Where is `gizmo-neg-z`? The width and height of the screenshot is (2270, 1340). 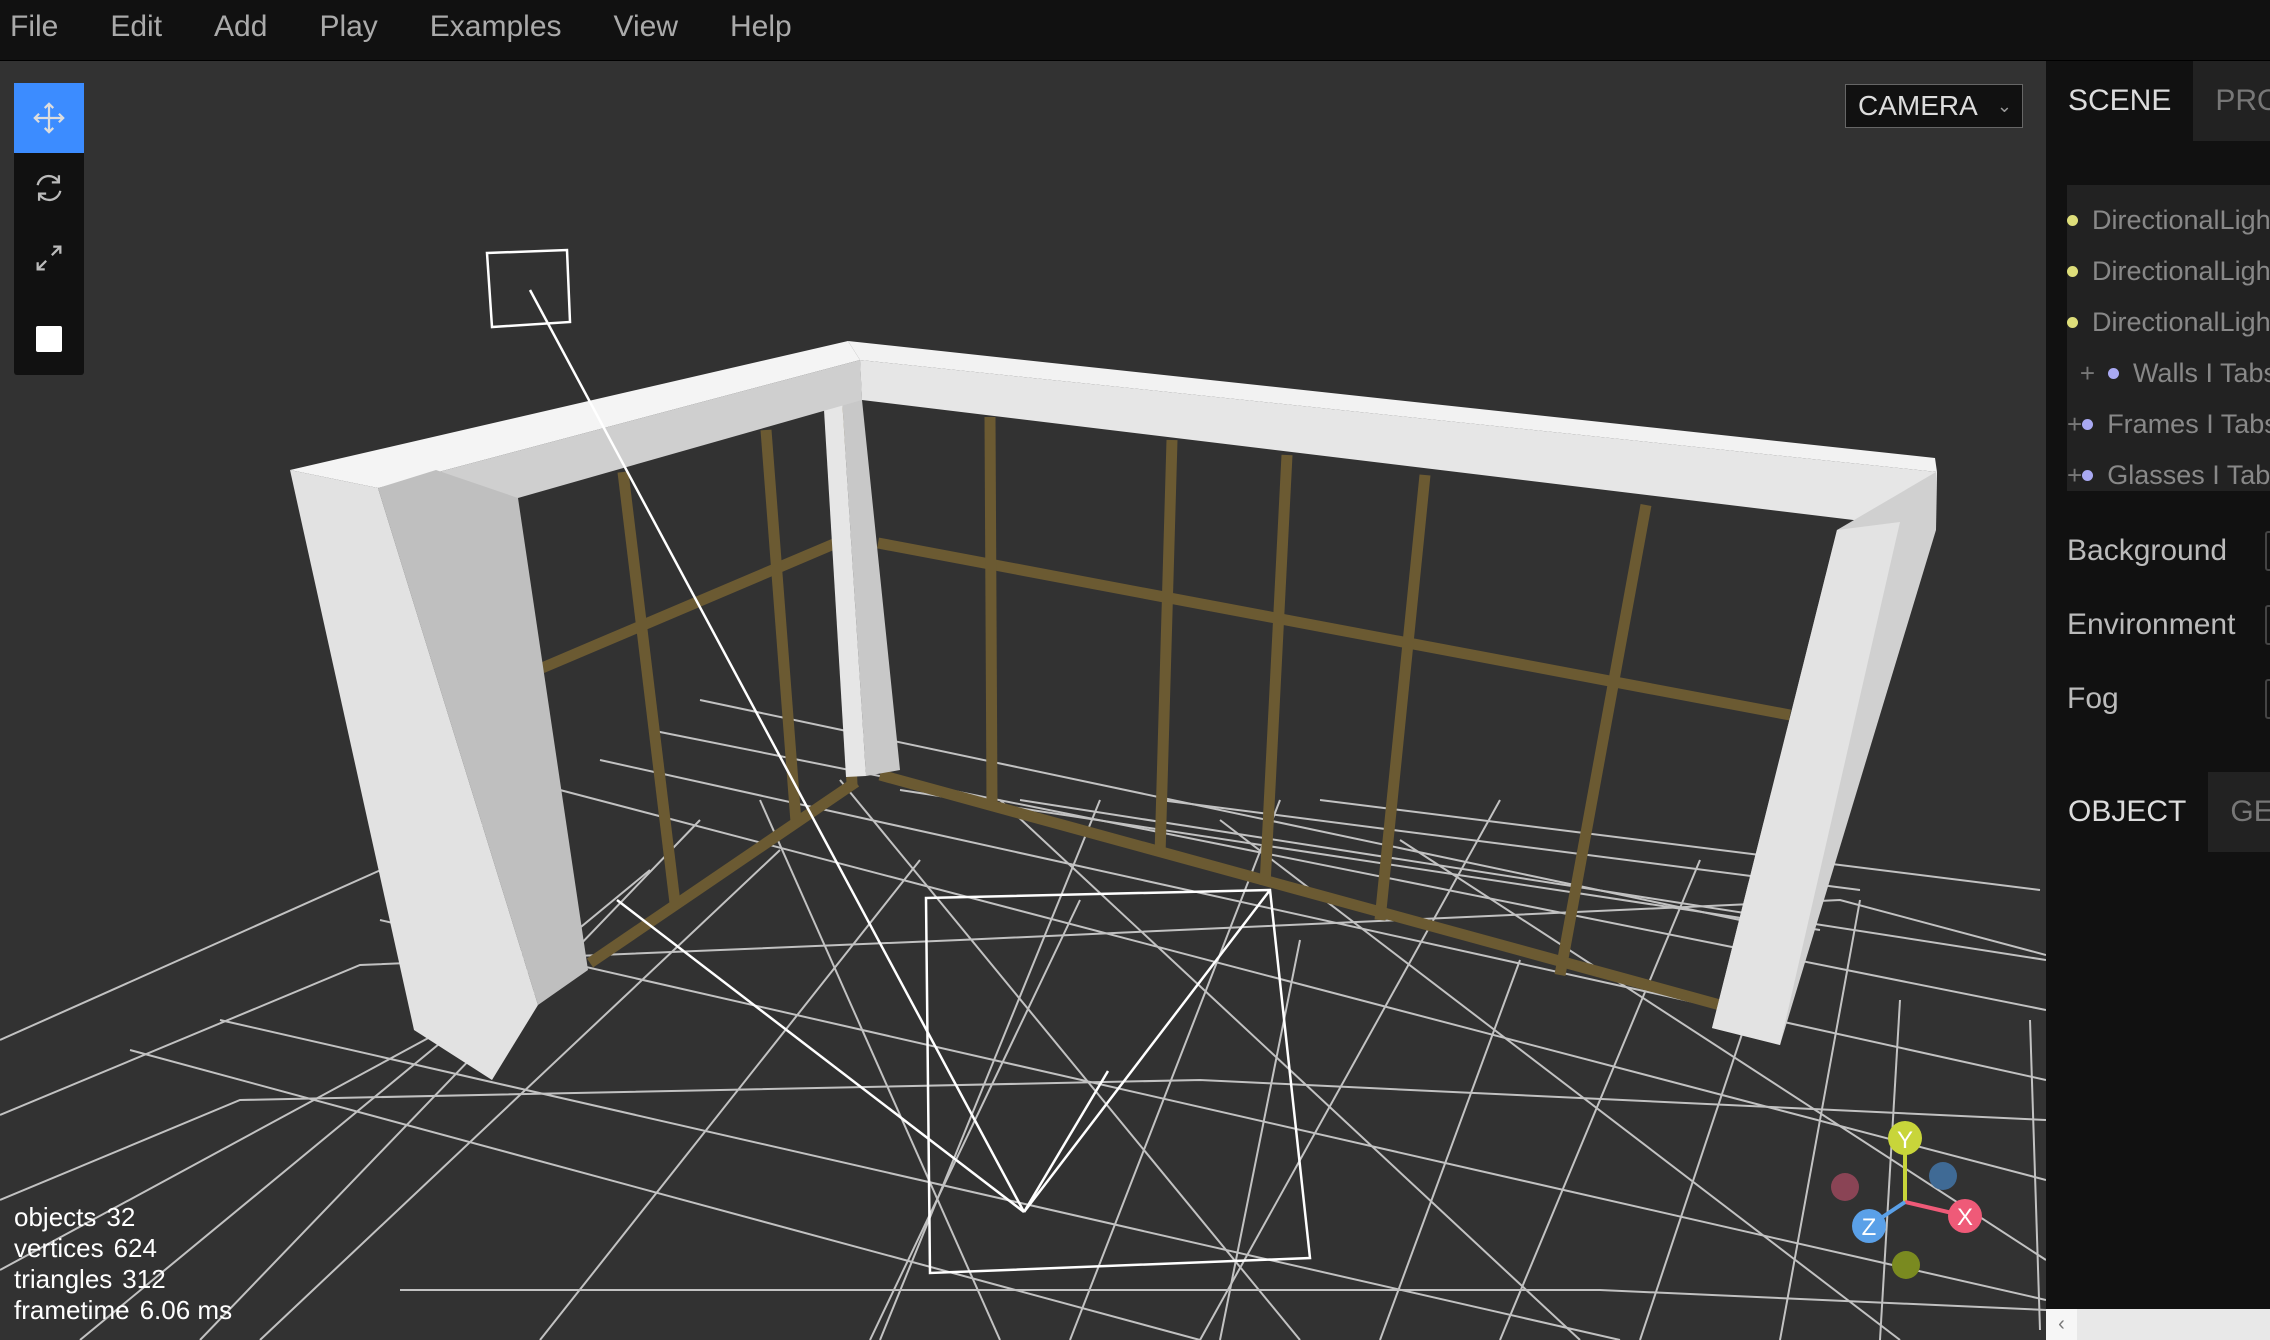 gizmo-neg-z is located at coordinates (1943, 1176).